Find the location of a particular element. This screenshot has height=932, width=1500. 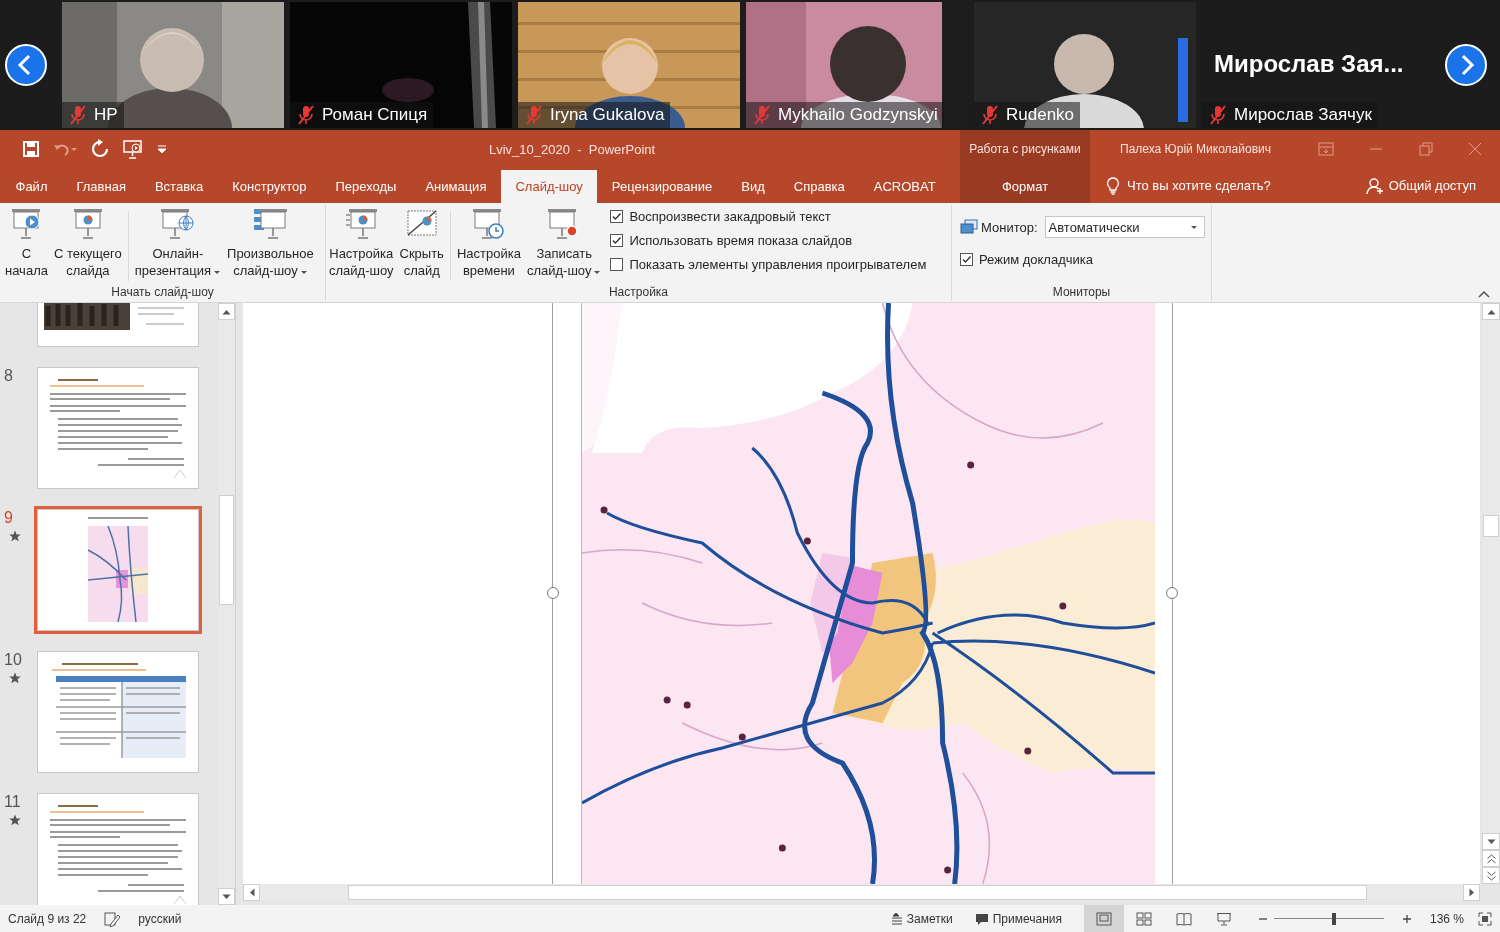

screen-list-icon is located at coordinates (270, 224).